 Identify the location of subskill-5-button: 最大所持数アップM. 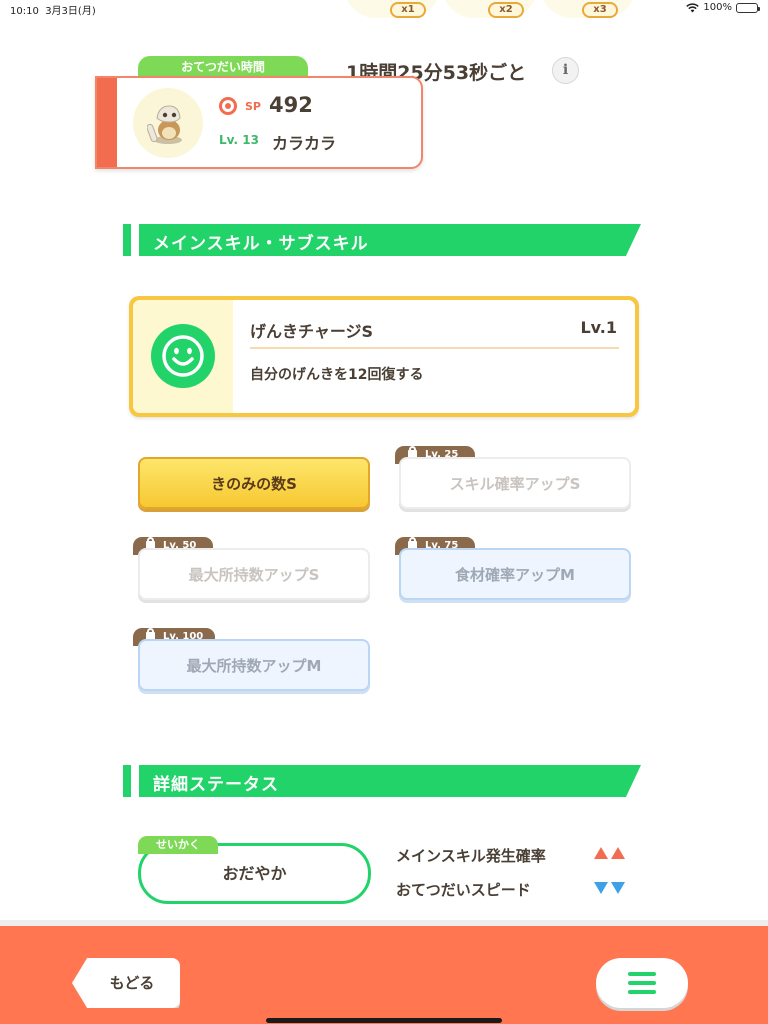
(254, 665).